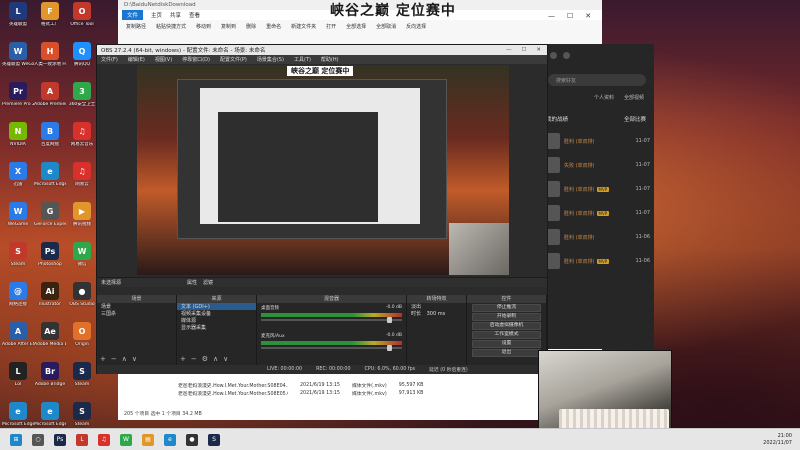 The height and width of the screenshot is (450, 800). Describe the element at coordinates (18, 22) in the screenshot. I see `desktop-icon: L 英雄联盟` at that location.